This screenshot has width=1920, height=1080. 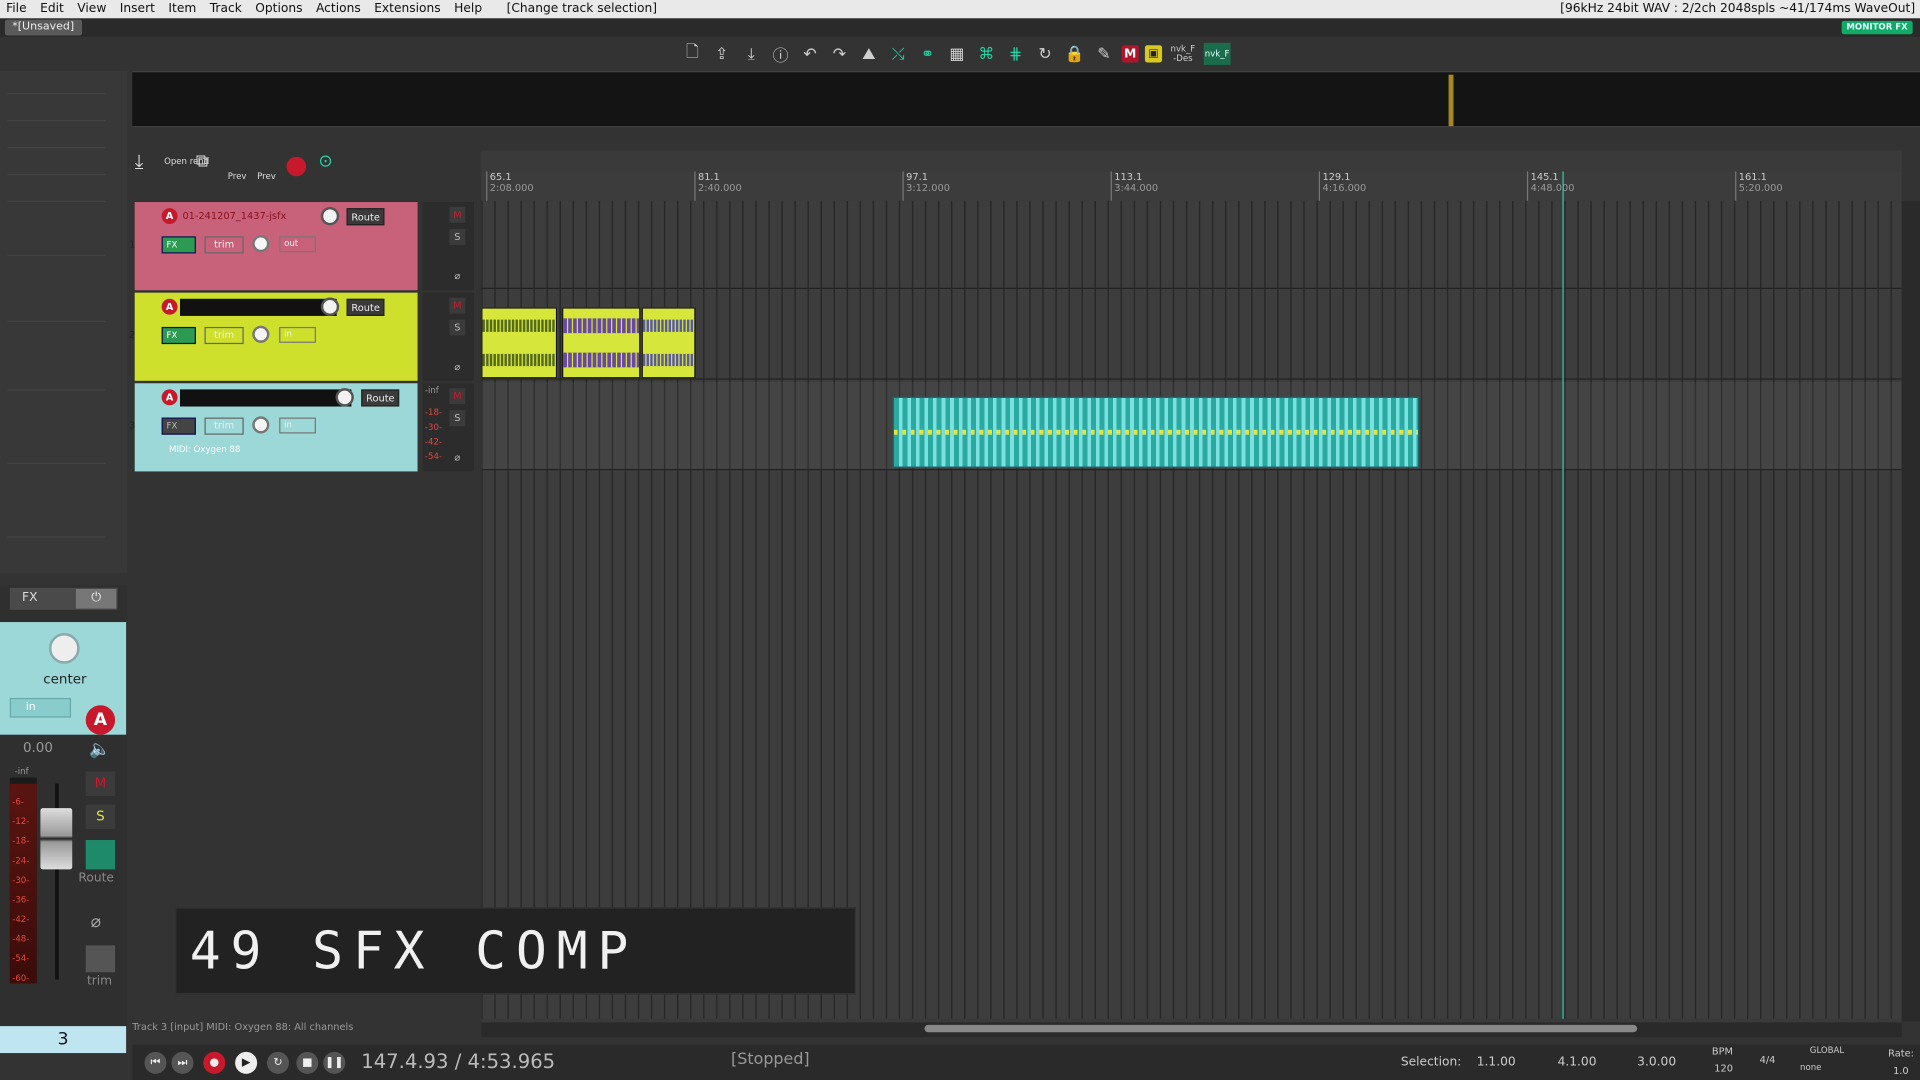 I want to click on trim-icon, so click(x=100, y=959).